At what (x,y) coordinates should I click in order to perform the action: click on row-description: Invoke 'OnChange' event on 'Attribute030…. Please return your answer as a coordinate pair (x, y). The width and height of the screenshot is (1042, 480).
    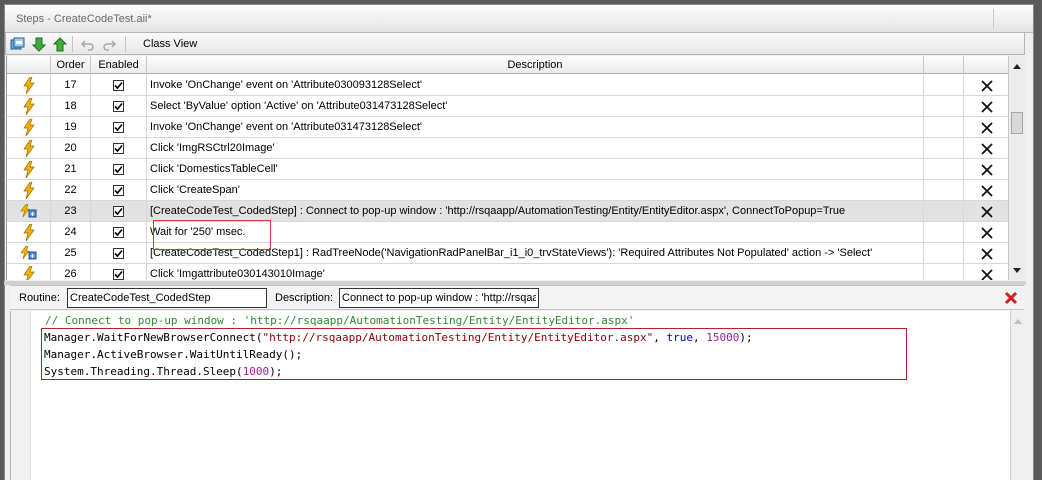
    Looking at the image, I should click on (535, 85).